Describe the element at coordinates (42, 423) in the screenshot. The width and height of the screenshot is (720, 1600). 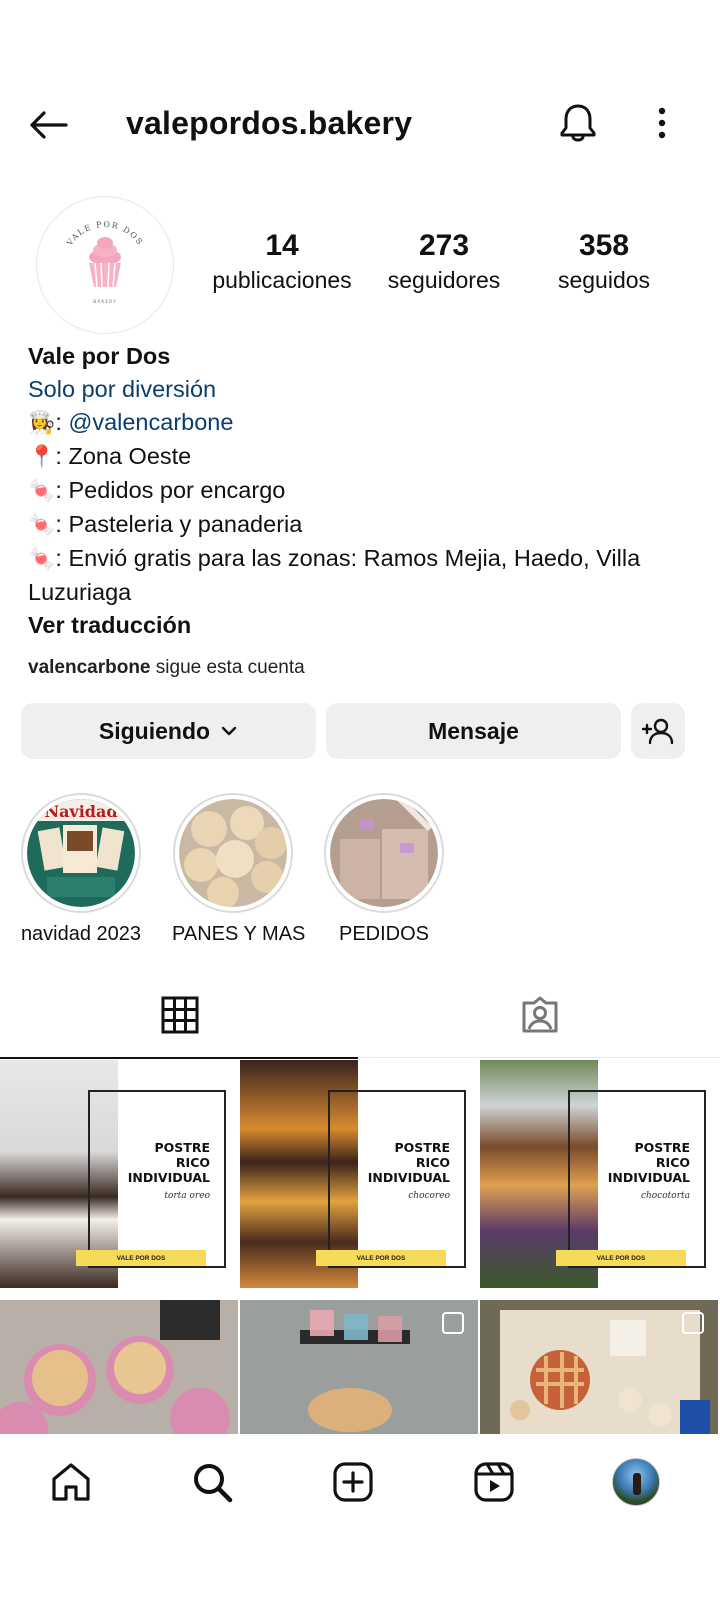
I see `chef-emoji-icon: 👩‍🍳` at that location.